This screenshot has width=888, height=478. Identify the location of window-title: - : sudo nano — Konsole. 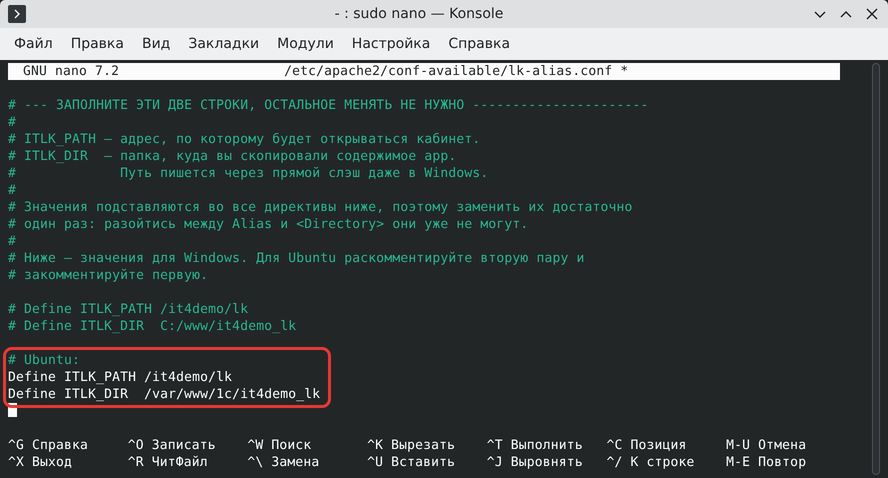
(419, 14).